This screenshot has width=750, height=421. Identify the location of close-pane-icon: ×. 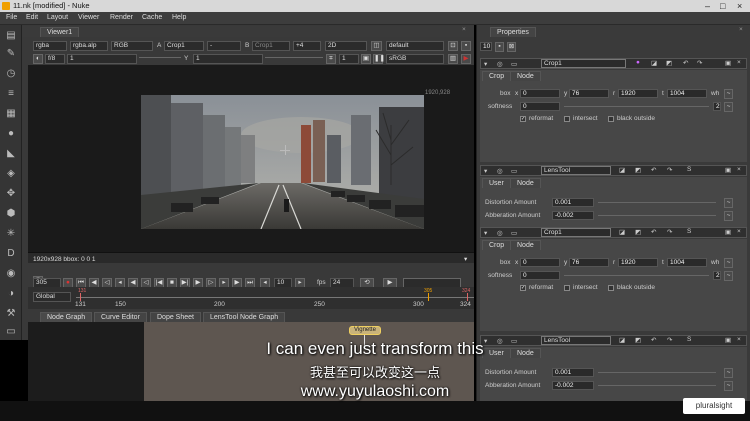
(464, 29).